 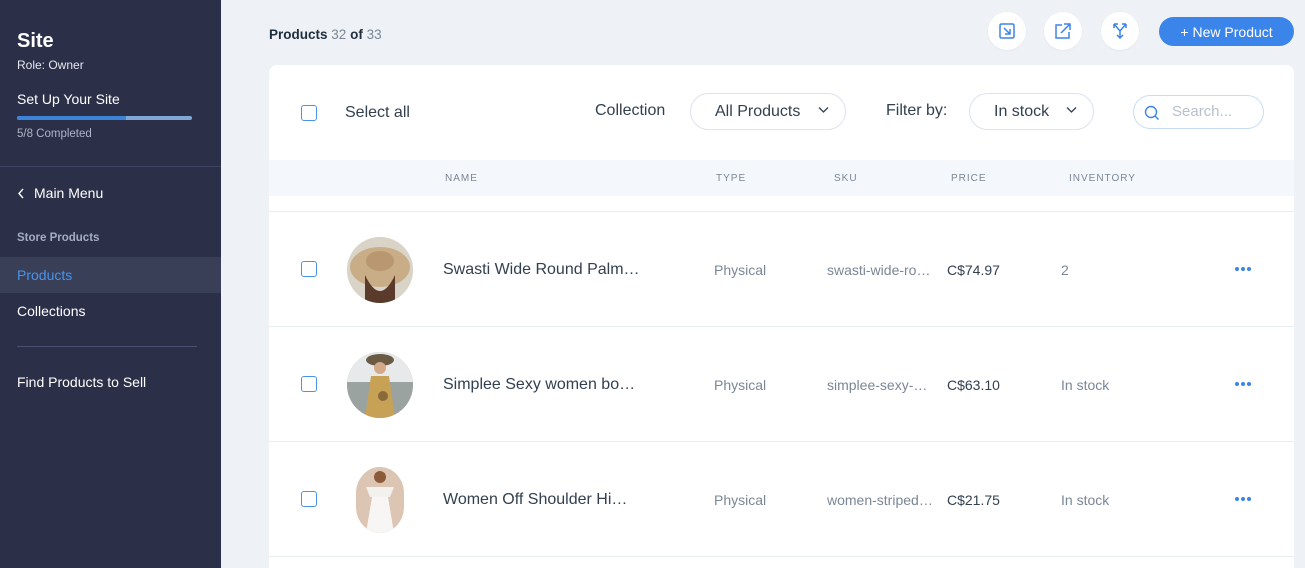 What do you see at coordinates (973, 385) in the screenshot?
I see `product-price: C$63.10` at bounding box center [973, 385].